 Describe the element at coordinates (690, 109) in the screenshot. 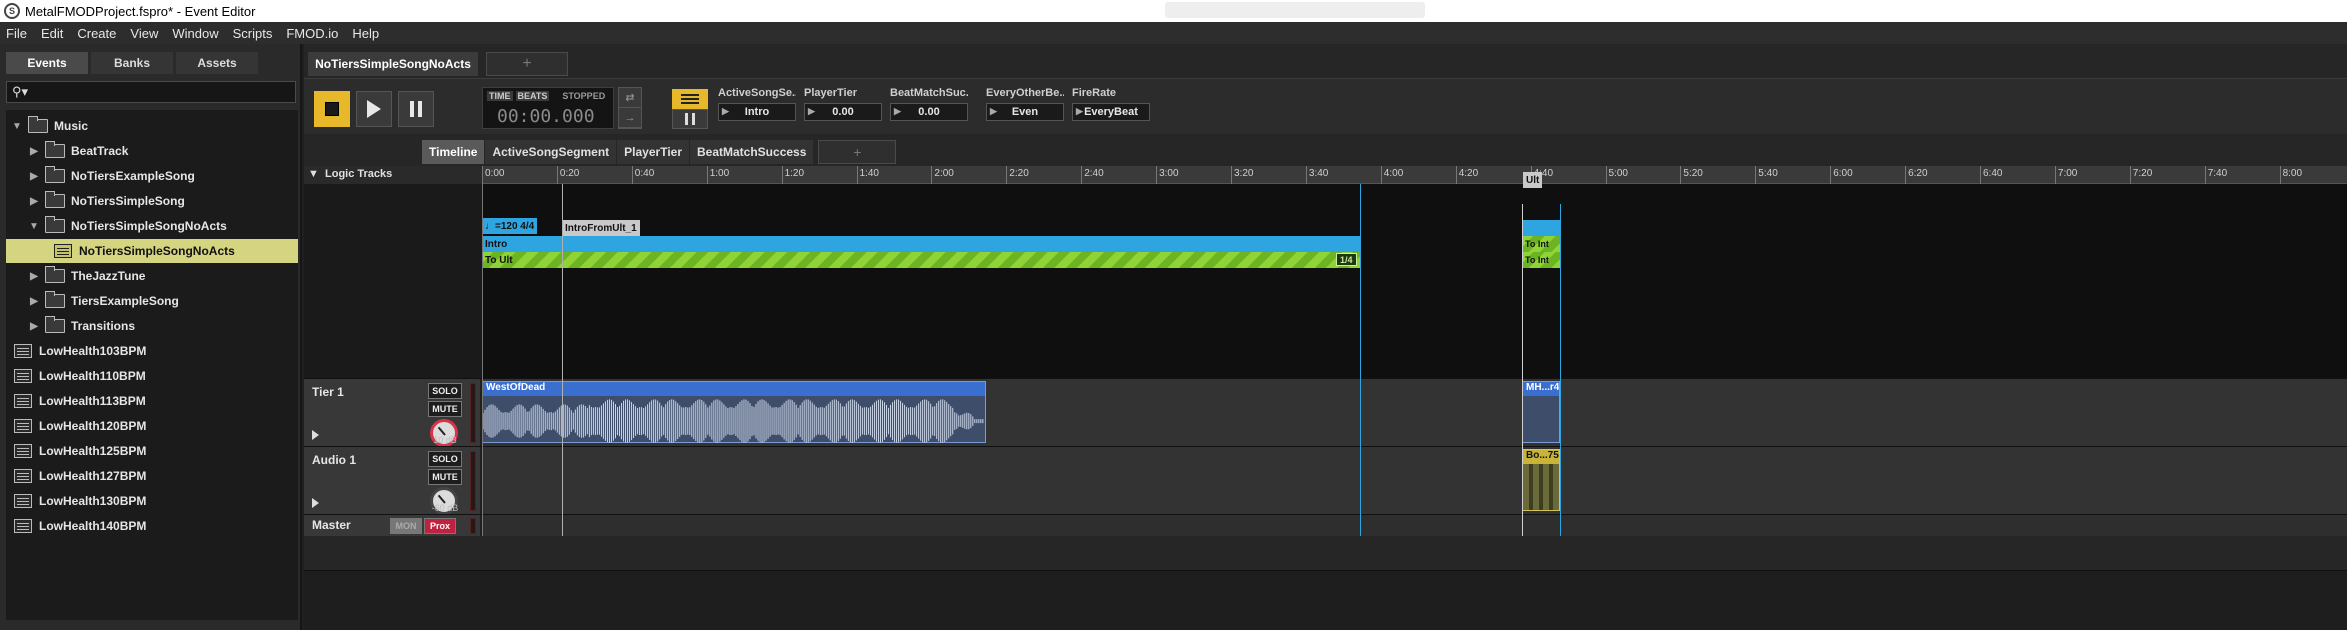

I see `parameter-panel-toggle` at that location.